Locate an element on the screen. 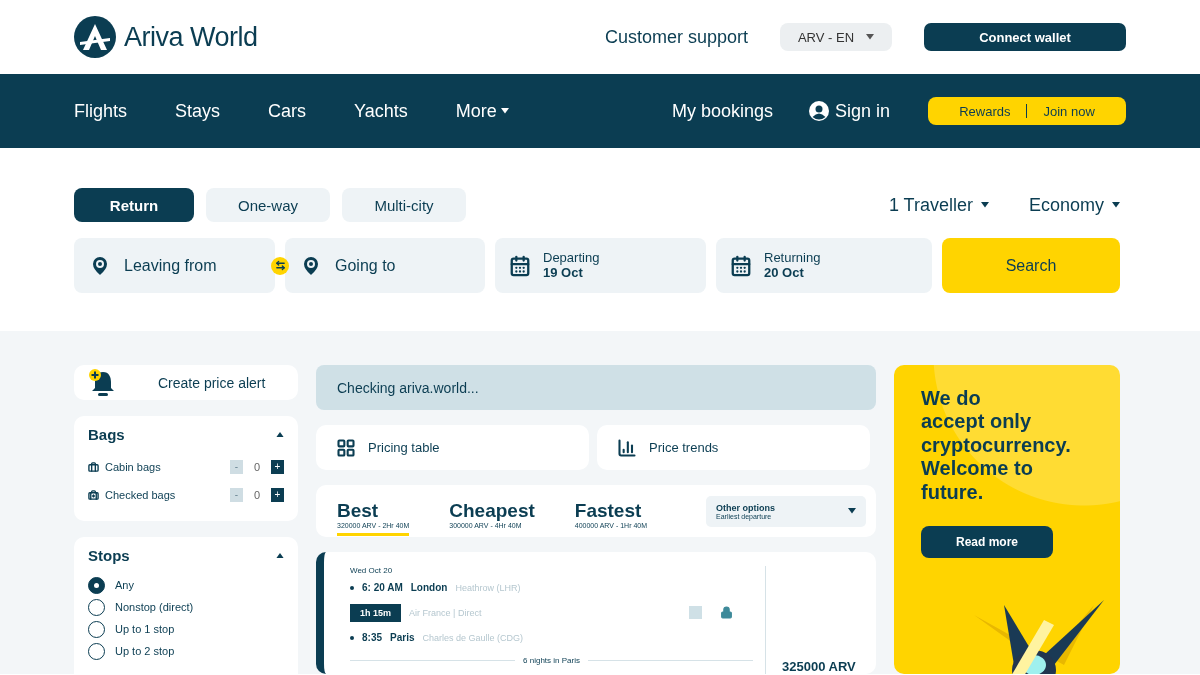 The image size is (1200, 675). date-field: Departing 19 Oct is located at coordinates (600, 265).